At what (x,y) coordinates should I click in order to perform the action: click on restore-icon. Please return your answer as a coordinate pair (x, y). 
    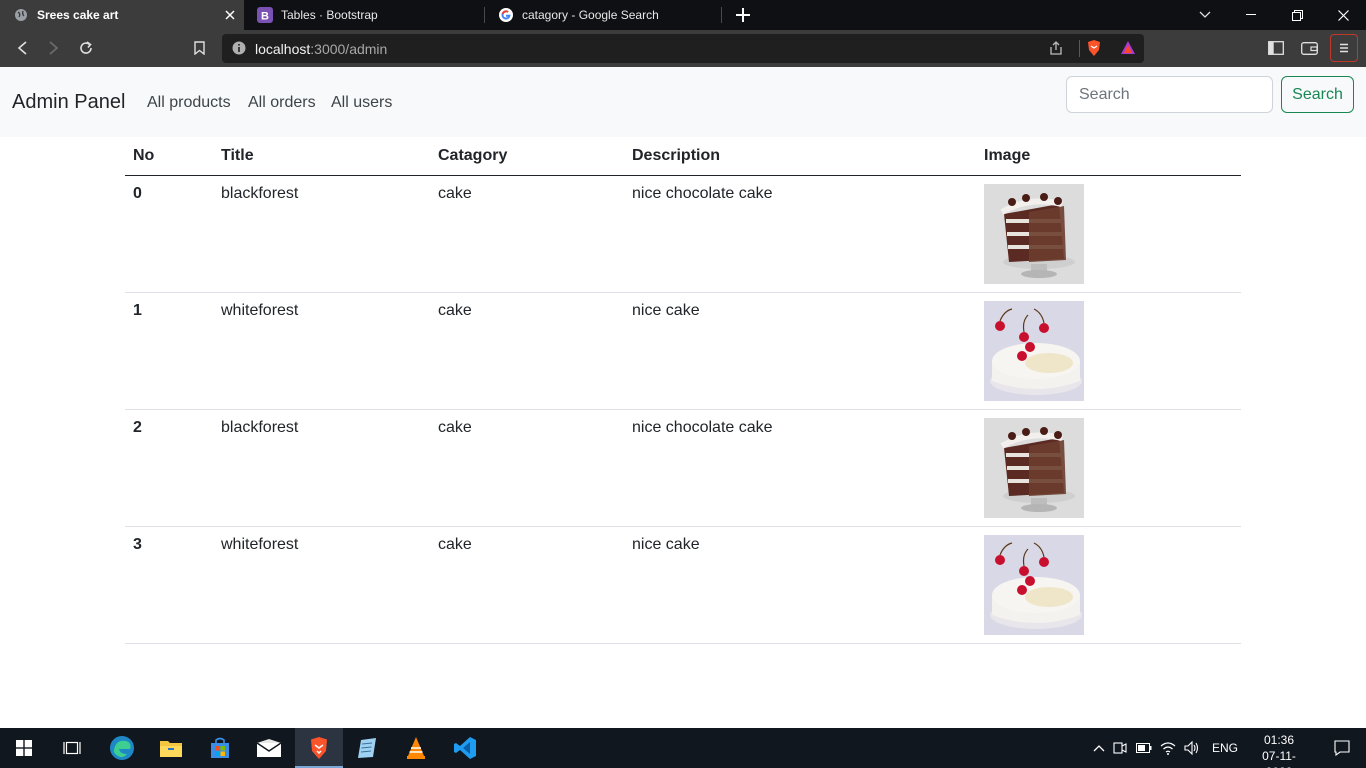
    Looking at the image, I should click on (1297, 15).